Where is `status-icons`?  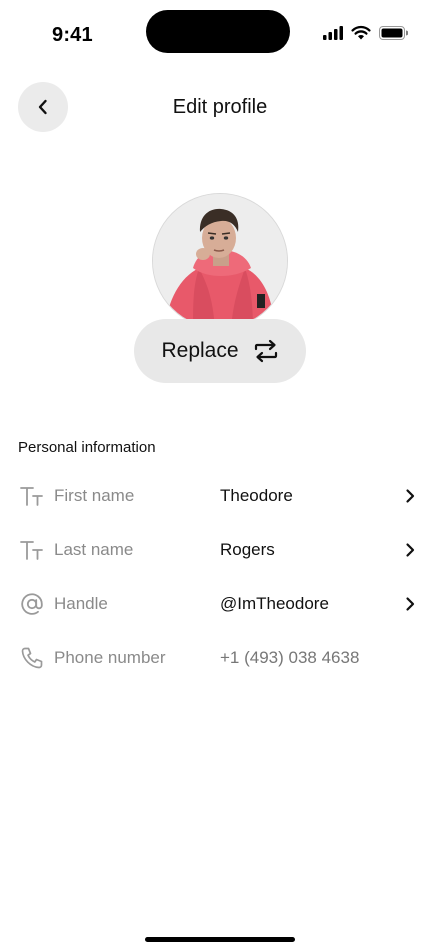
status-icons is located at coordinates (365, 32).